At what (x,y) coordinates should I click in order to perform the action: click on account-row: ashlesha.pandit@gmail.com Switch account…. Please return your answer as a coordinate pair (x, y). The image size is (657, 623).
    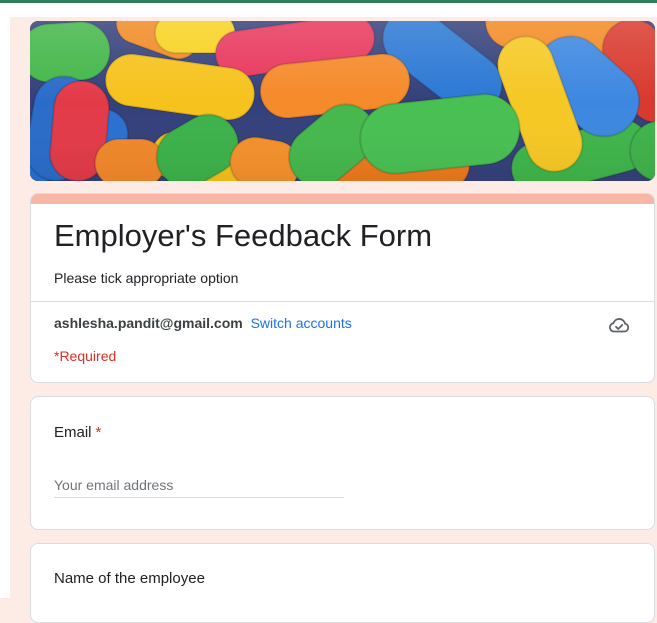
    Looking at the image, I should click on (203, 323).